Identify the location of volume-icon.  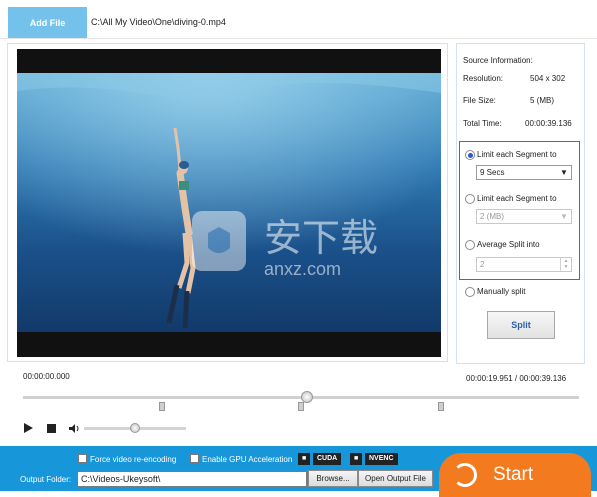
(74, 428).